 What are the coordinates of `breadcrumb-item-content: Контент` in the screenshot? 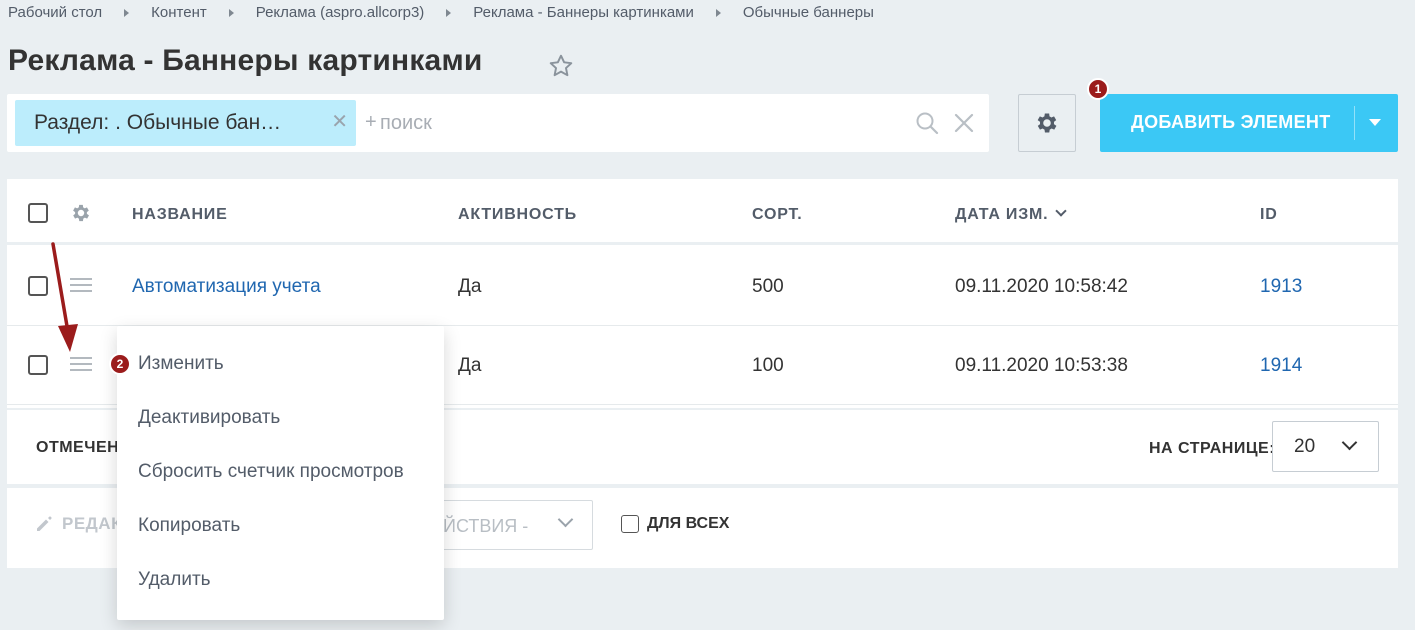 It's located at (179, 12).